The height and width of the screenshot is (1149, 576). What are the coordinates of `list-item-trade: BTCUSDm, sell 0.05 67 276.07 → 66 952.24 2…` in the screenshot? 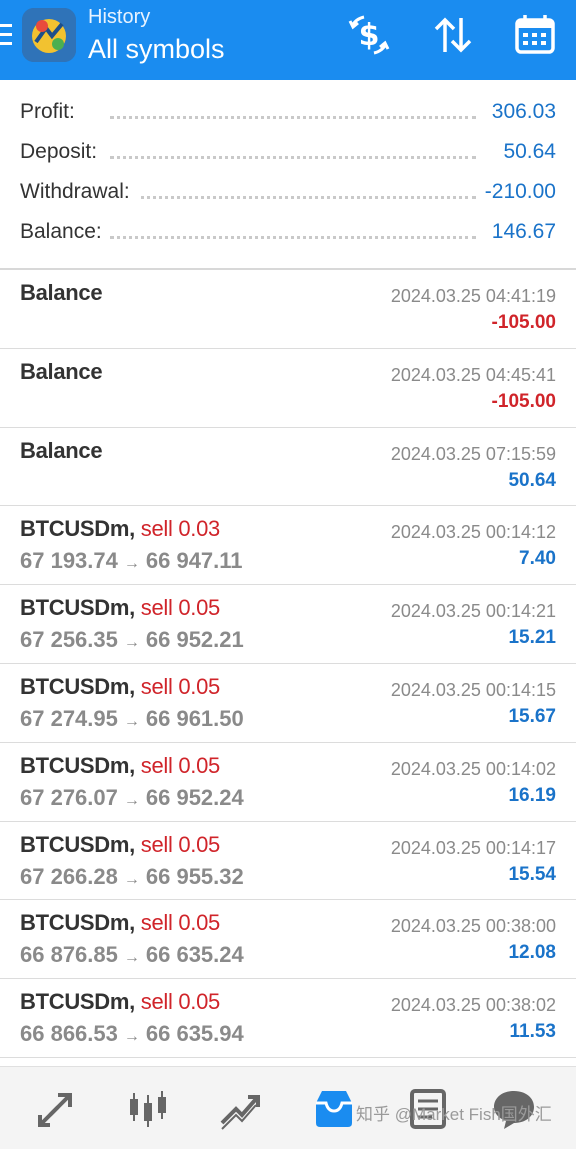 It's located at (288, 782).